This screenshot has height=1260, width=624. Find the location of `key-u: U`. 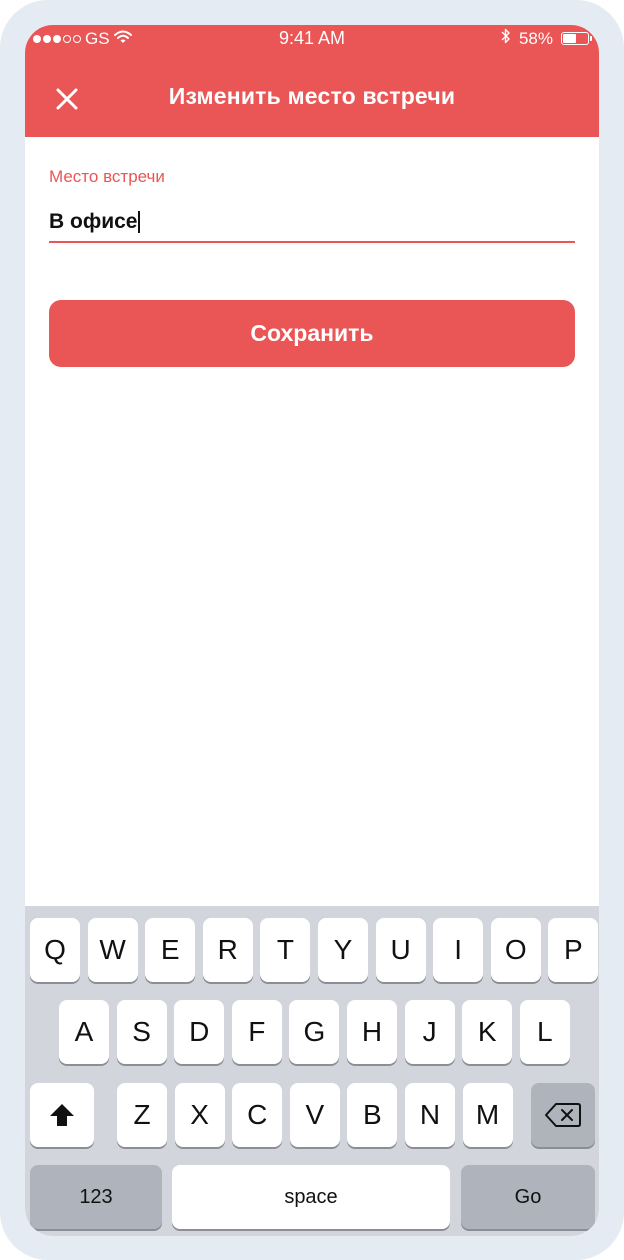

key-u: U is located at coordinates (400, 950).